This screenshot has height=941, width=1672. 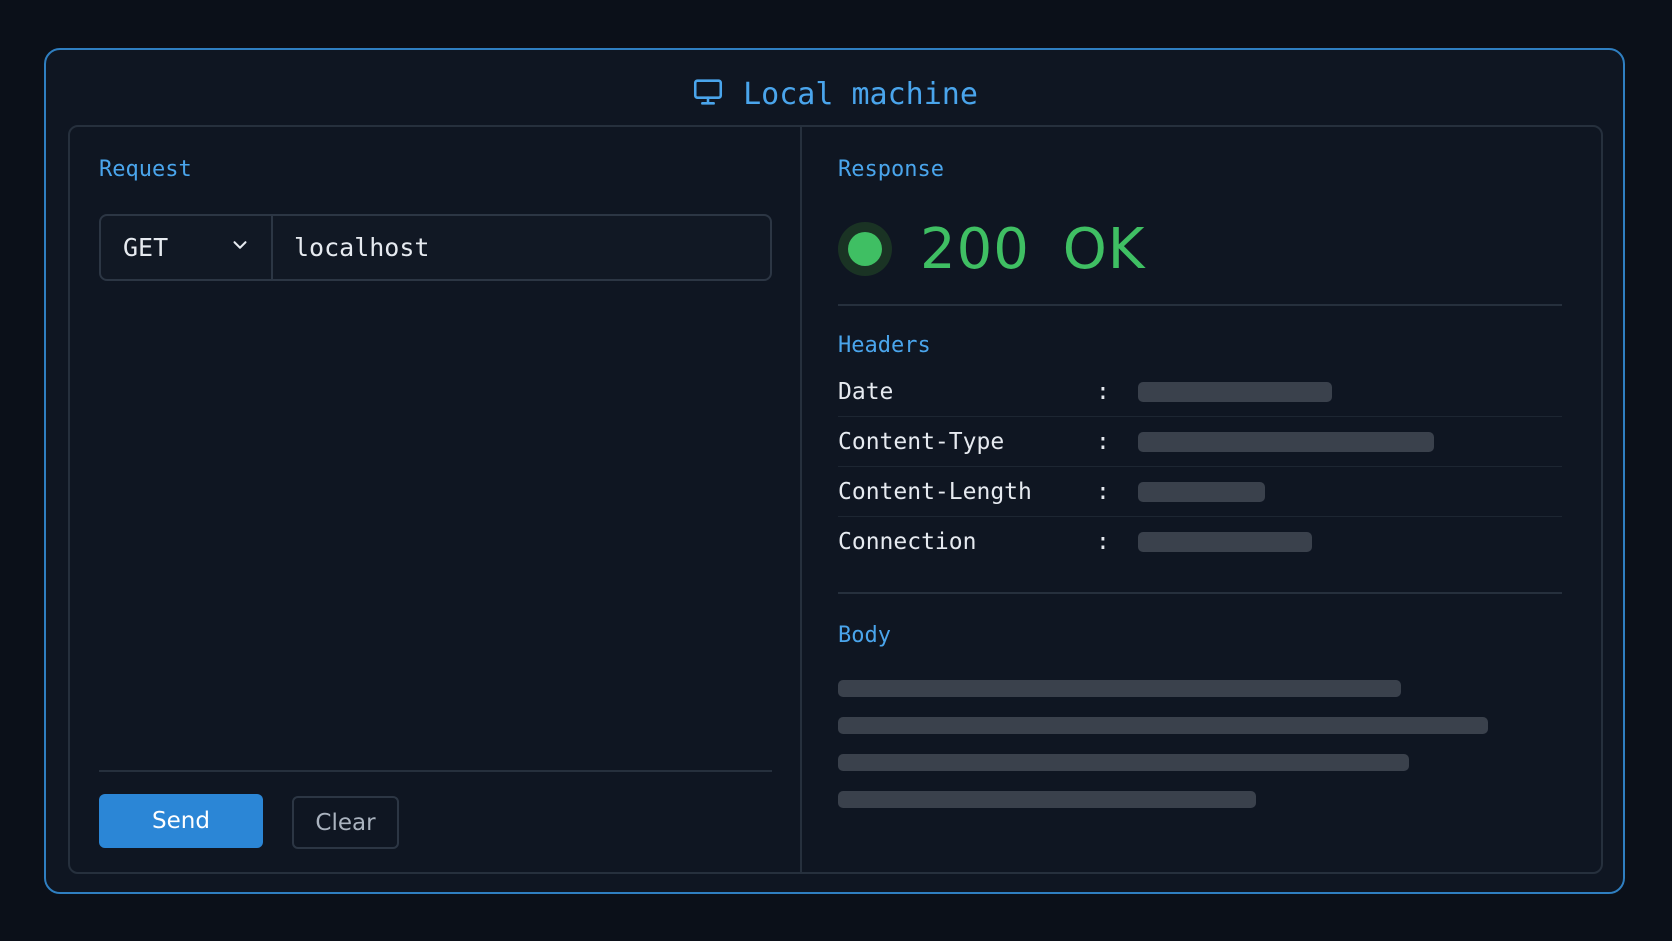 What do you see at coordinates (146, 247) in the screenshot?
I see `method-value: GET` at bounding box center [146, 247].